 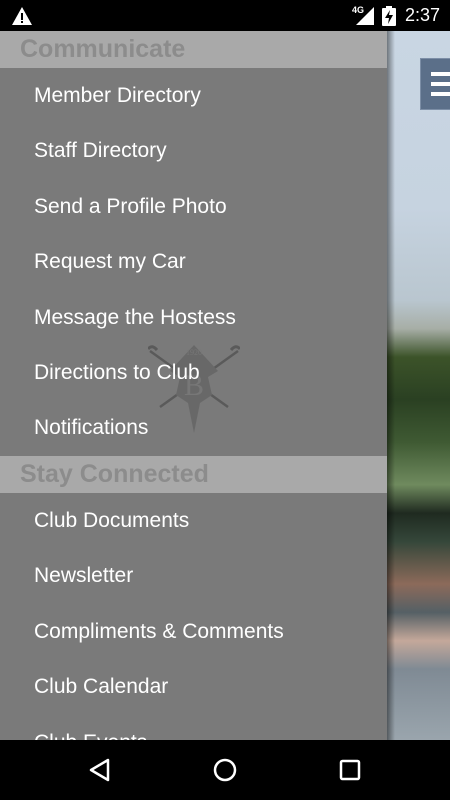 I want to click on clock: 2:37, so click(x=423, y=15).